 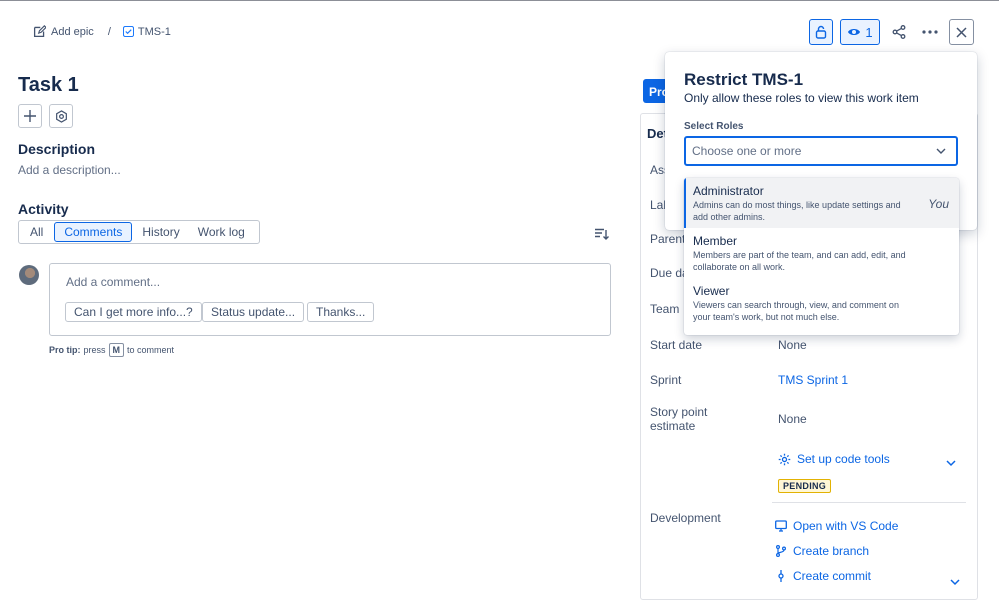 I want to click on branch-icon, so click(x=781, y=551).